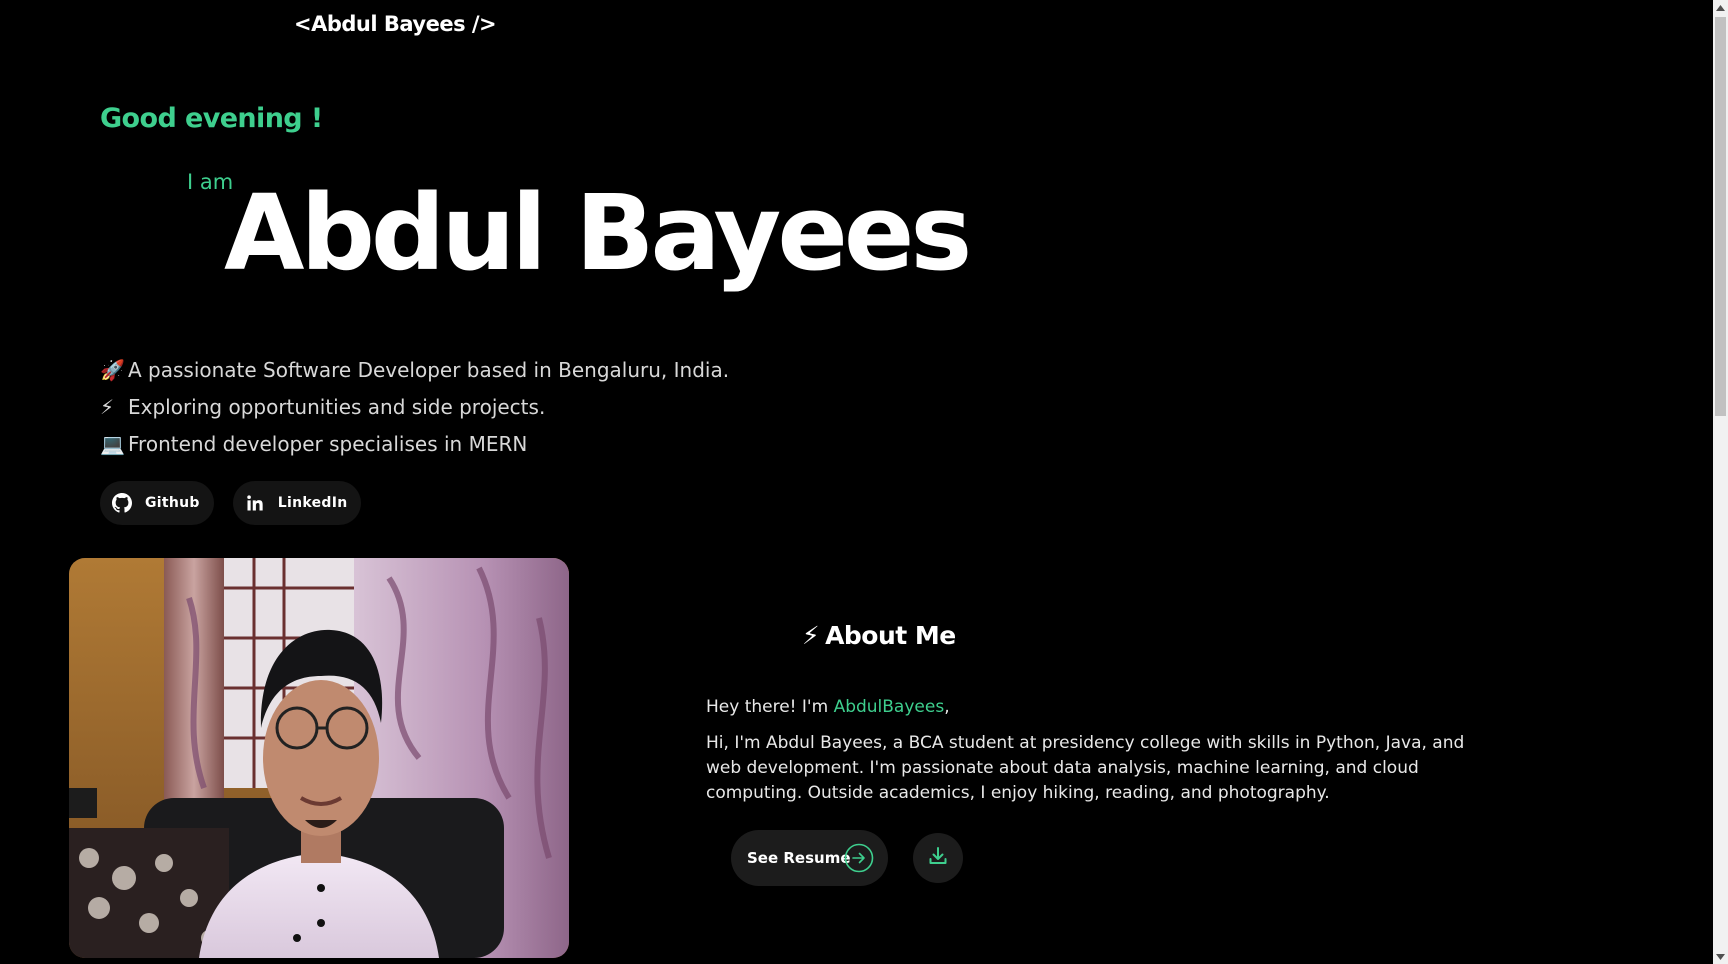  What do you see at coordinates (312, 503) in the screenshot?
I see `linkedin-label: LinkedIn` at bounding box center [312, 503].